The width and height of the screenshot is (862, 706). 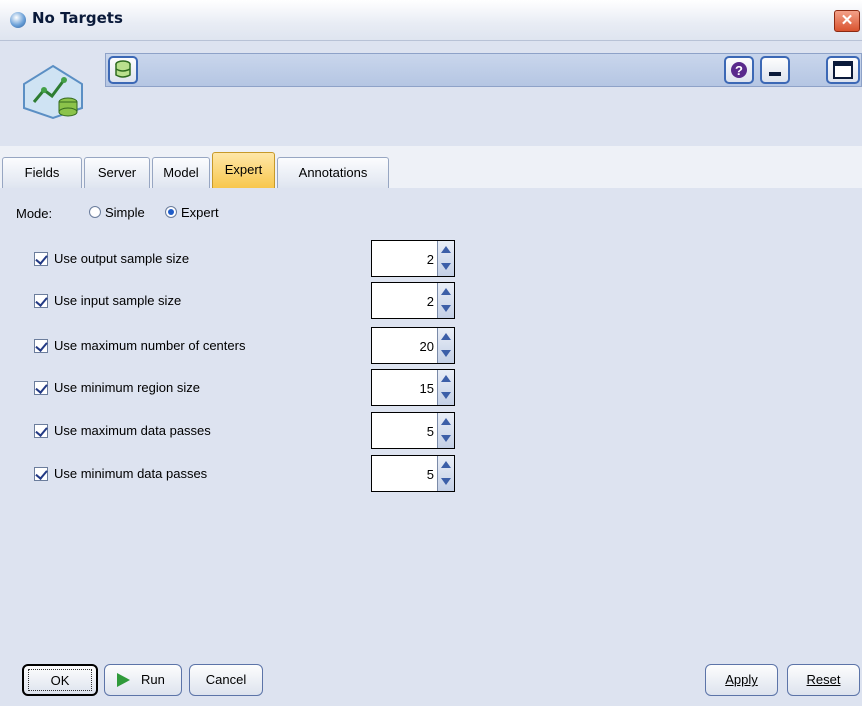 What do you see at coordinates (200, 212) in the screenshot?
I see `mode-expert-label: Expert` at bounding box center [200, 212].